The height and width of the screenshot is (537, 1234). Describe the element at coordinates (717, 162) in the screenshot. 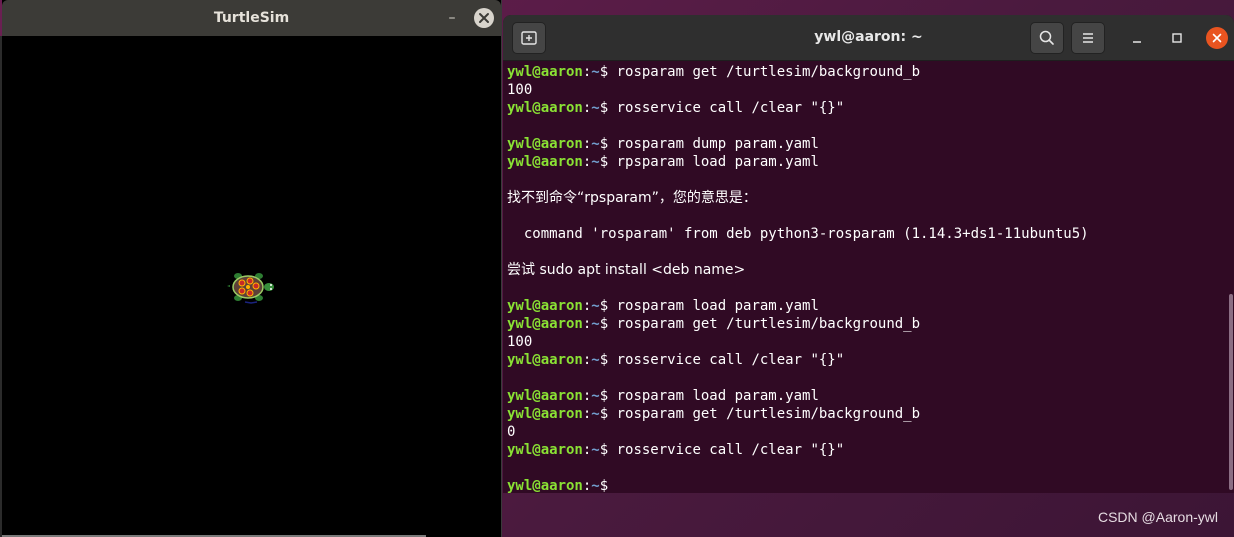

I see `command-text: rpsparam load param.yaml` at that location.